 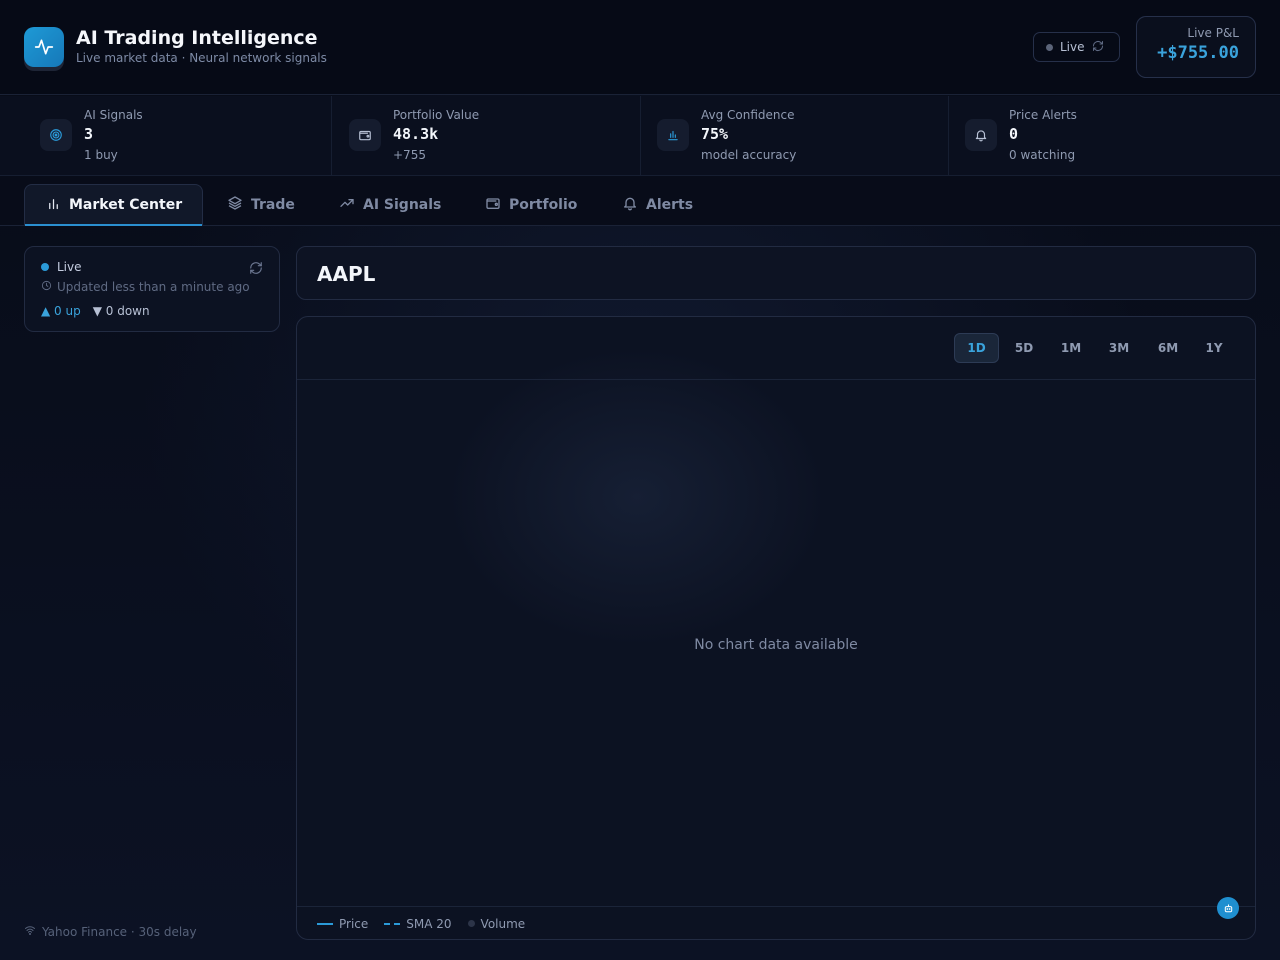 What do you see at coordinates (46, 287) in the screenshot?
I see `clock-icon` at bounding box center [46, 287].